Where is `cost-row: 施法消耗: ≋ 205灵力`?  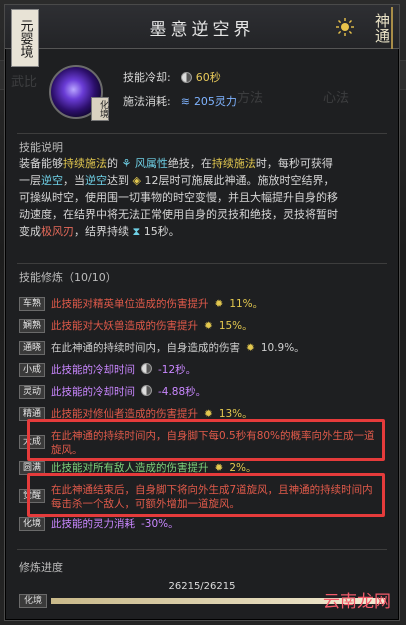
cost-row: 施法消耗: ≋ 205灵力 is located at coordinates (180, 101).